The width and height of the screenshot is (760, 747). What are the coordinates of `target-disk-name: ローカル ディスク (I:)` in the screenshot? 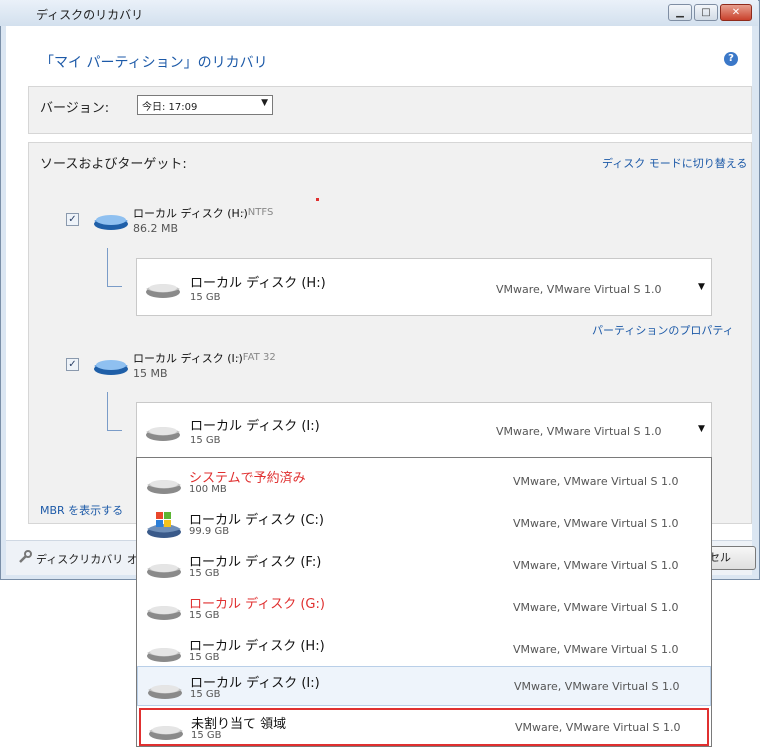 It's located at (255, 426).